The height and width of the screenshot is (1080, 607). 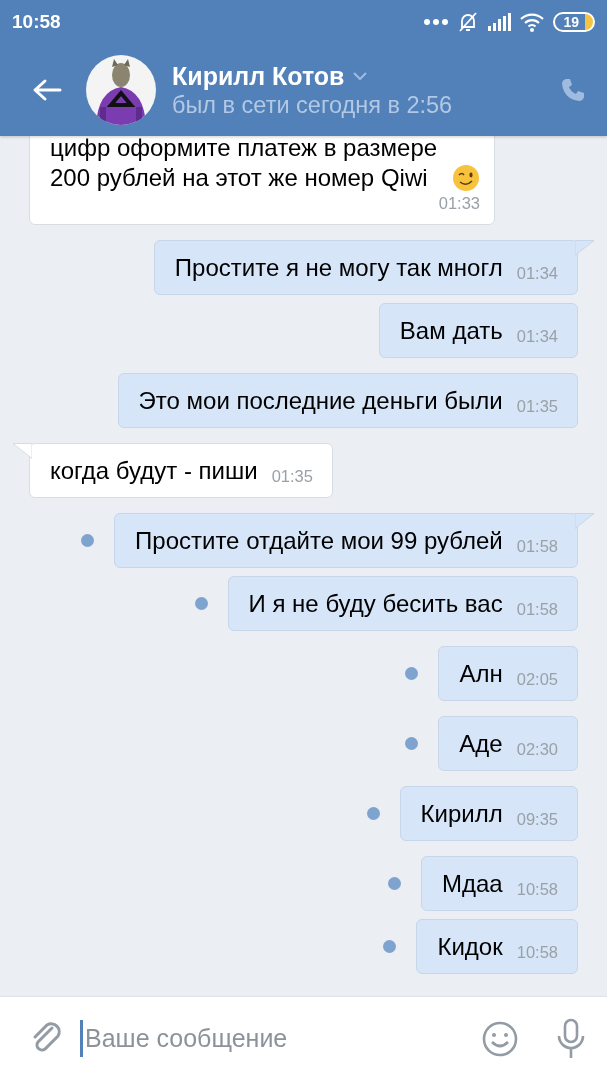 I want to click on message-text: Кирилл, so click(x=461, y=814).